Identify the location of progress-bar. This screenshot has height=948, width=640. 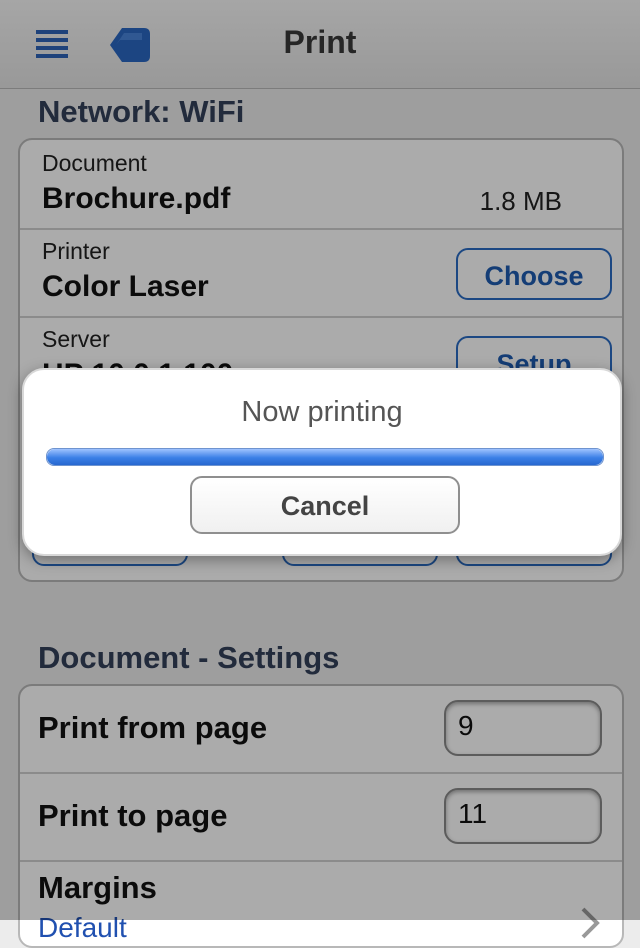
(325, 457).